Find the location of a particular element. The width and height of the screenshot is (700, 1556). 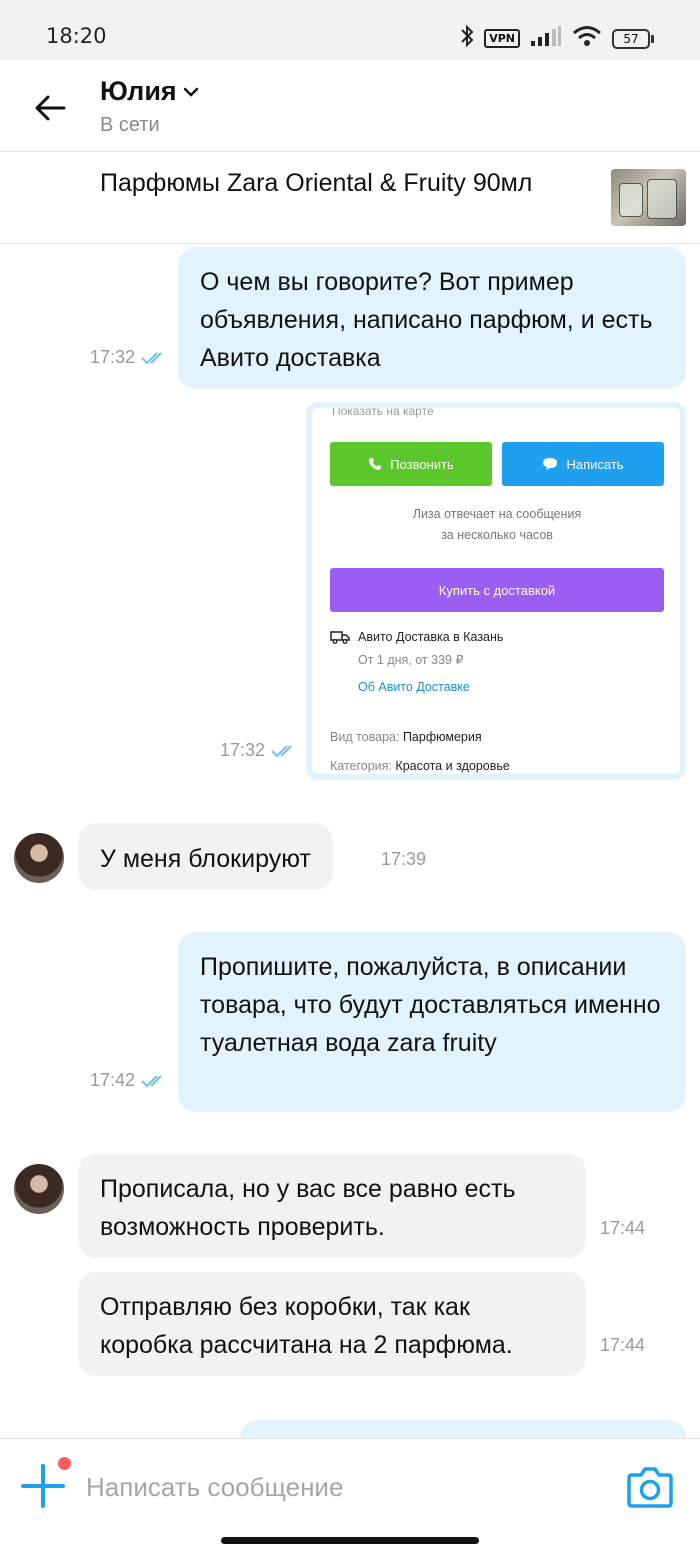

phone-icon is located at coordinates (375, 464).